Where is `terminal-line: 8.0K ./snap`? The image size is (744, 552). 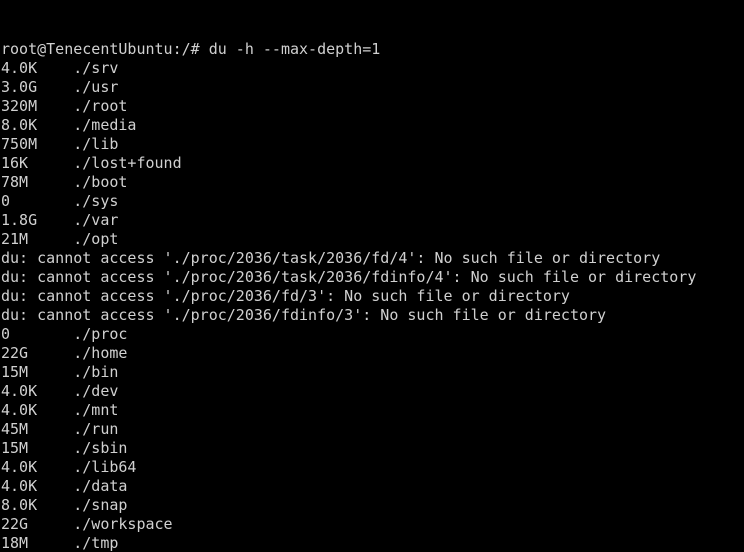
terminal-line: 8.0K ./snap is located at coordinates (64, 505).